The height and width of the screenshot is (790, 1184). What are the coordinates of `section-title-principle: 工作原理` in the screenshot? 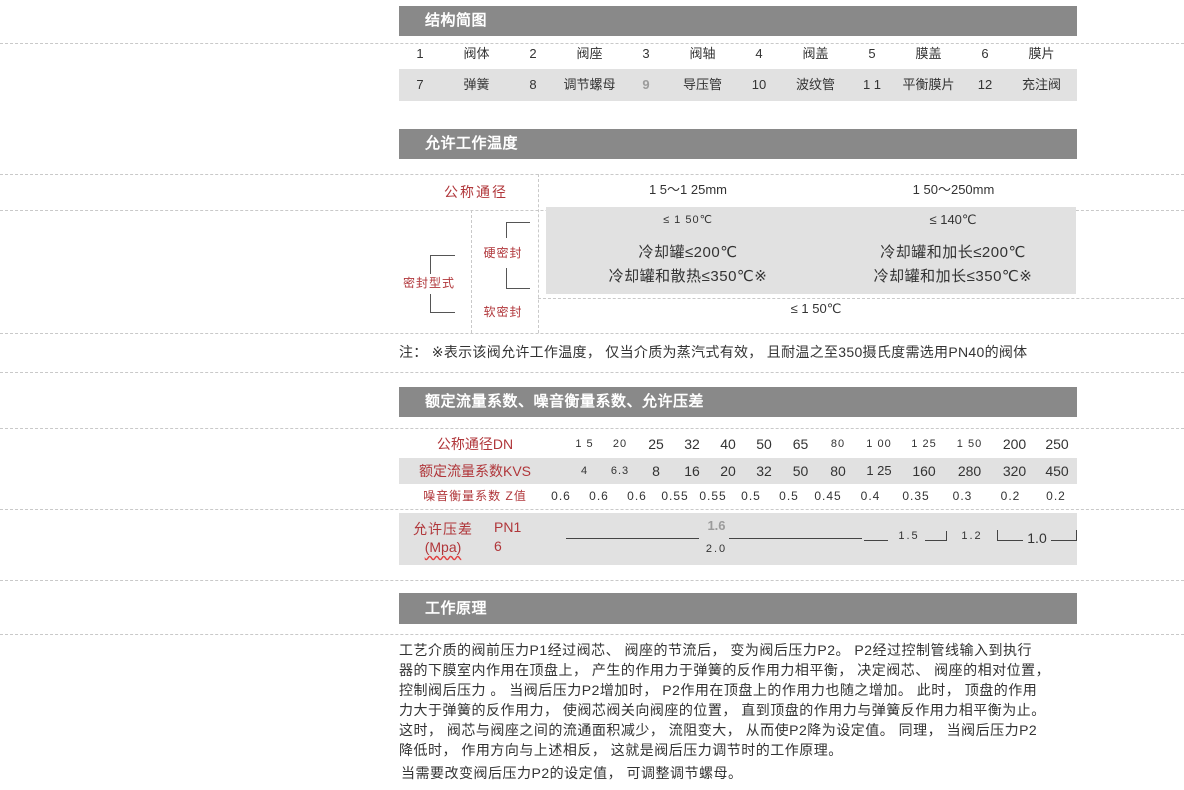 It's located at (738, 608).